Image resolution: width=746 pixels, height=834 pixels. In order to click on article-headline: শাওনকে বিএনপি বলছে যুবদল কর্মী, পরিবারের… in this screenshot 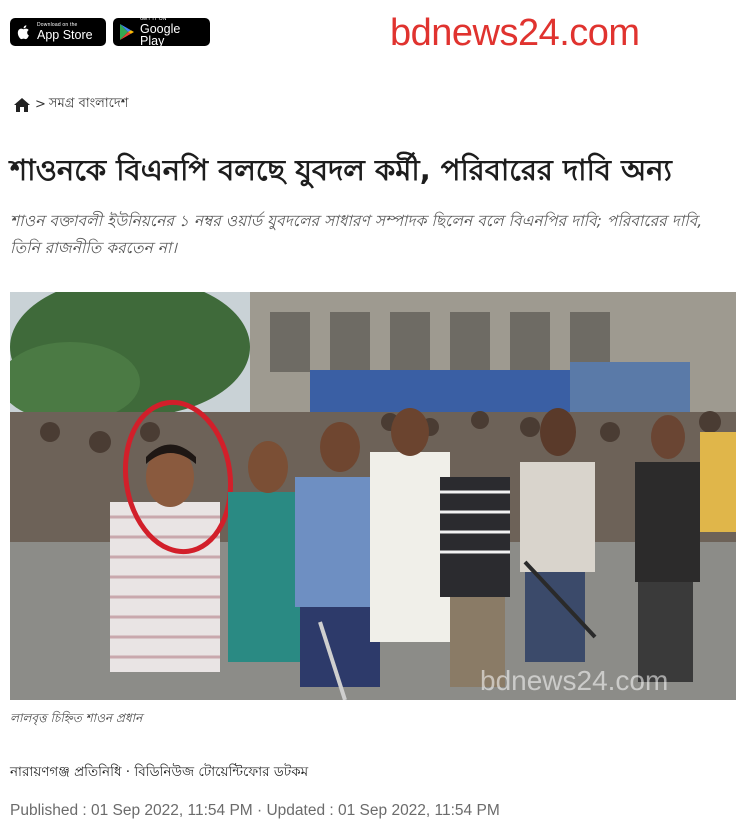, I will do `click(341, 170)`.